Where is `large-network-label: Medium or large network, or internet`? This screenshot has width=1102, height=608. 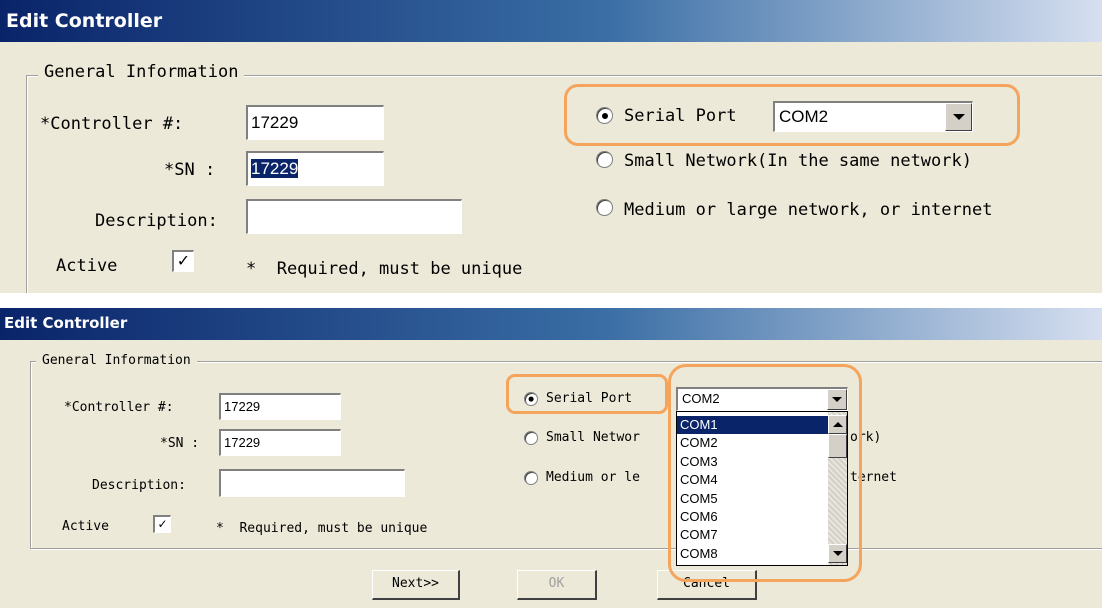 large-network-label: Medium or large network, or internet is located at coordinates (808, 210).